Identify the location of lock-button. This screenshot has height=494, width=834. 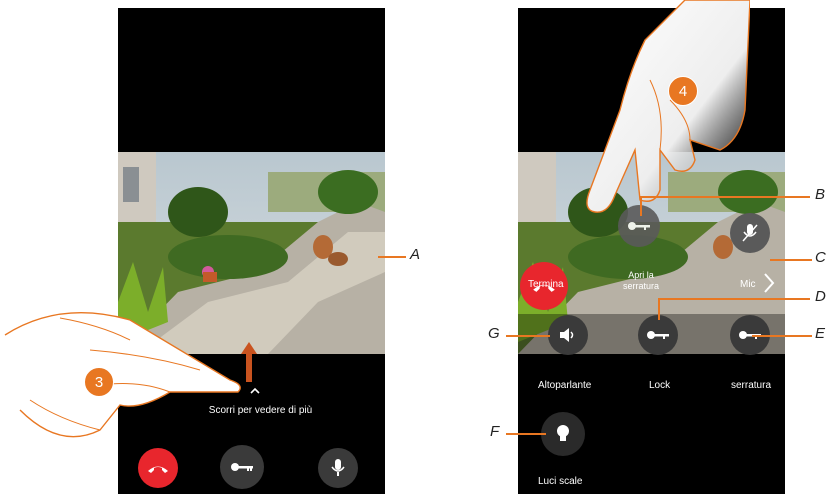
(242, 467).